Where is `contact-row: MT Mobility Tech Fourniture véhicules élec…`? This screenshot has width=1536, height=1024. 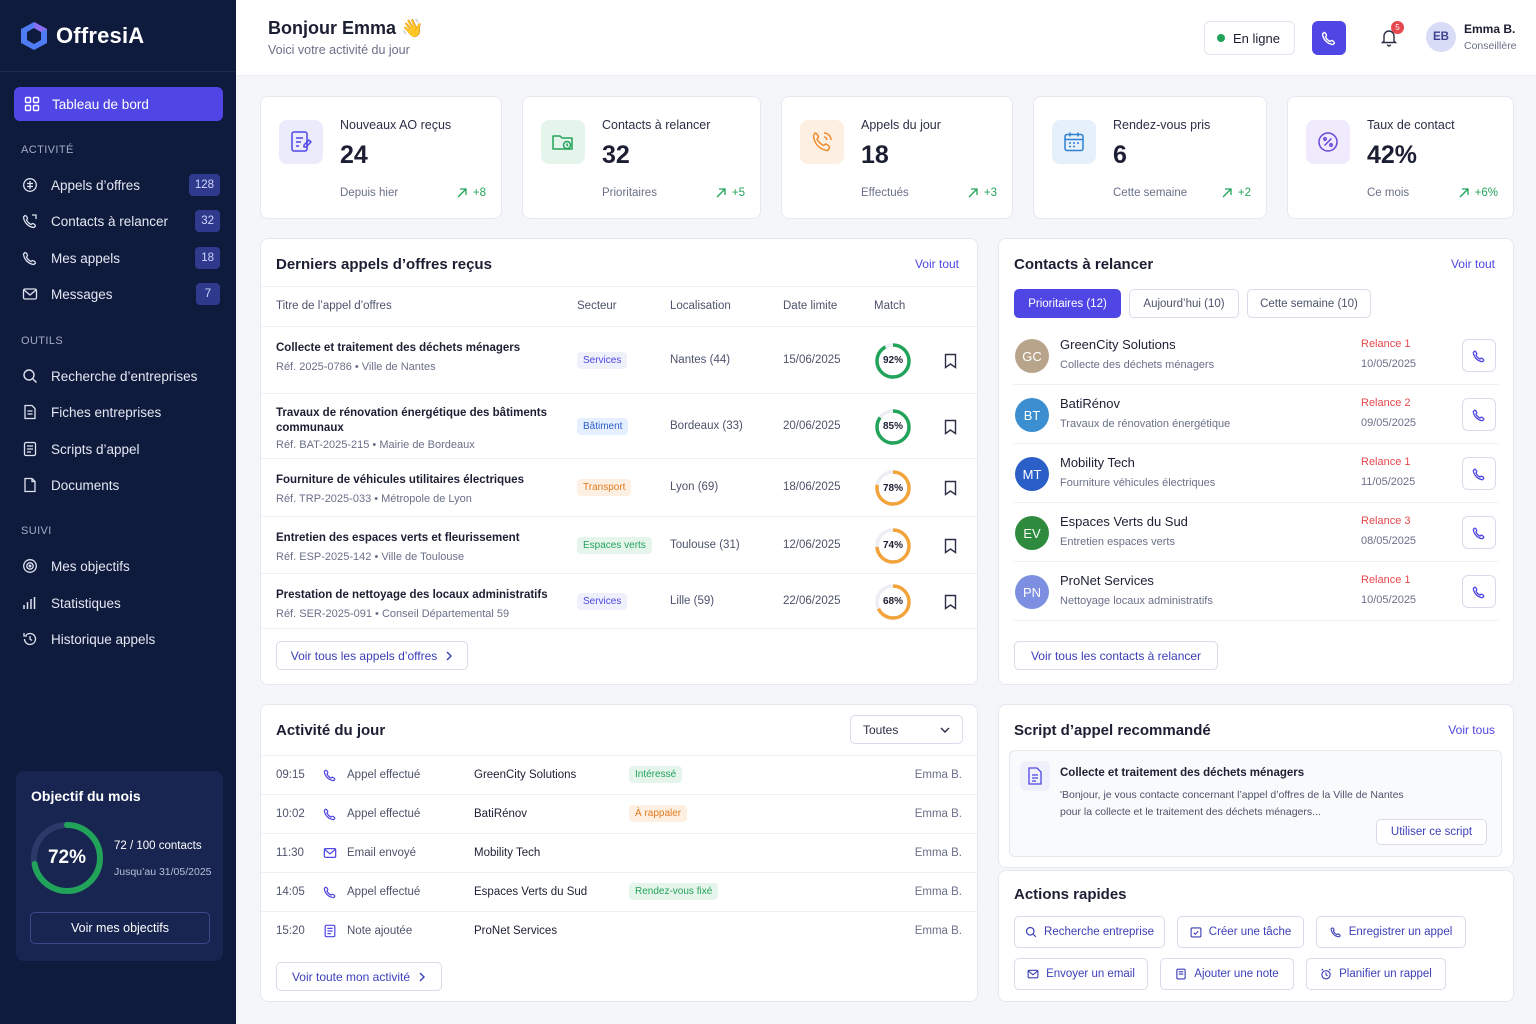 contact-row: MT Mobility Tech Fourniture véhicules élec… is located at coordinates (1256, 473).